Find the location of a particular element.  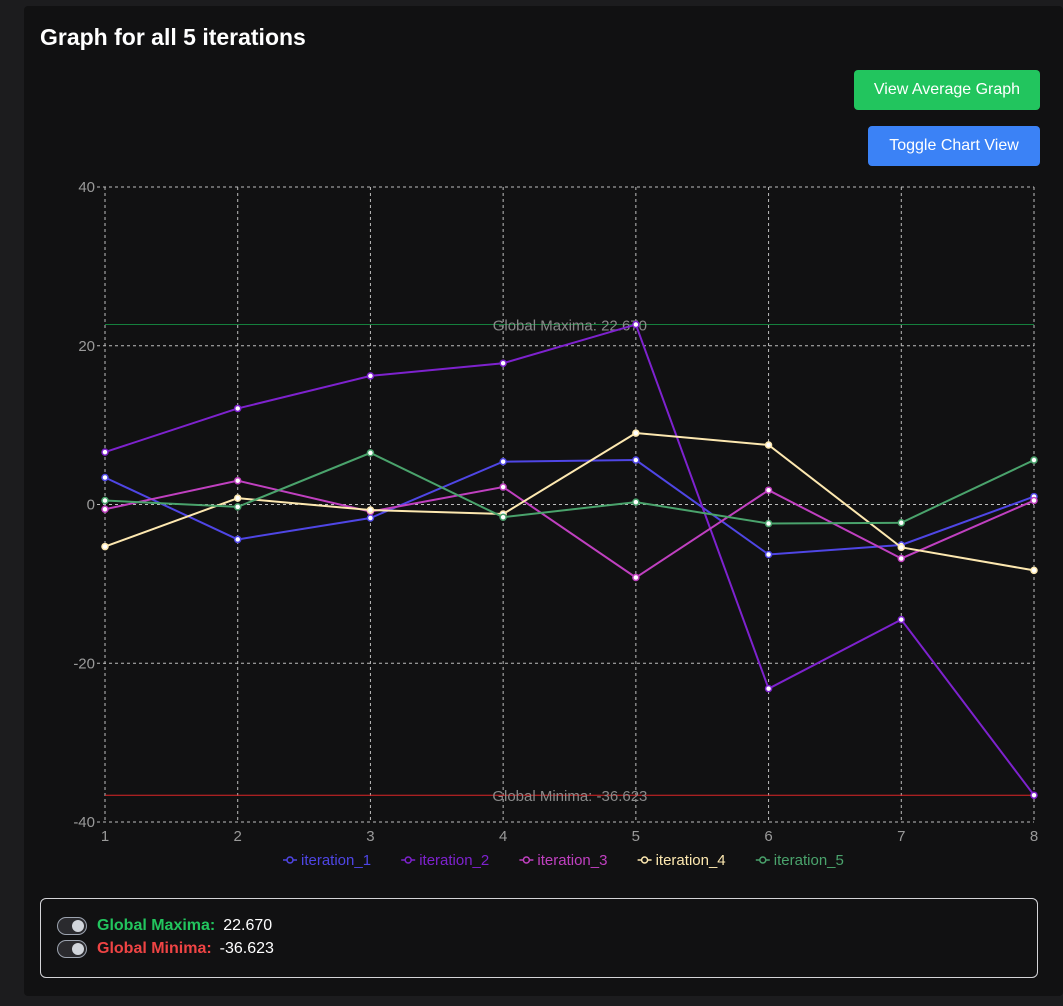

global-maxima-label: Global Maxima: is located at coordinates (156, 925).